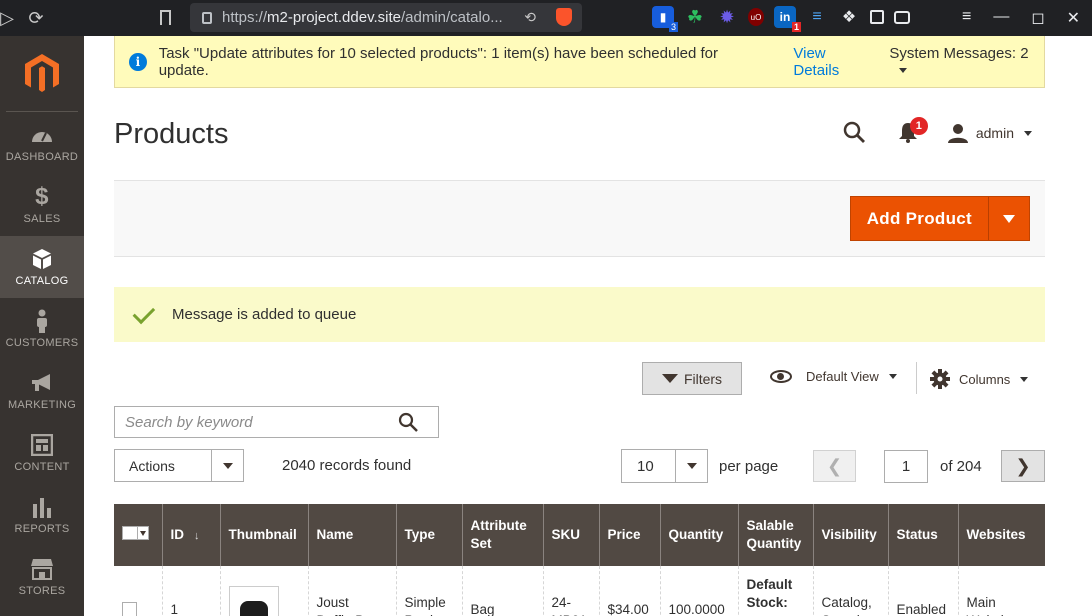  I want to click on user-name: admin, so click(994, 133).